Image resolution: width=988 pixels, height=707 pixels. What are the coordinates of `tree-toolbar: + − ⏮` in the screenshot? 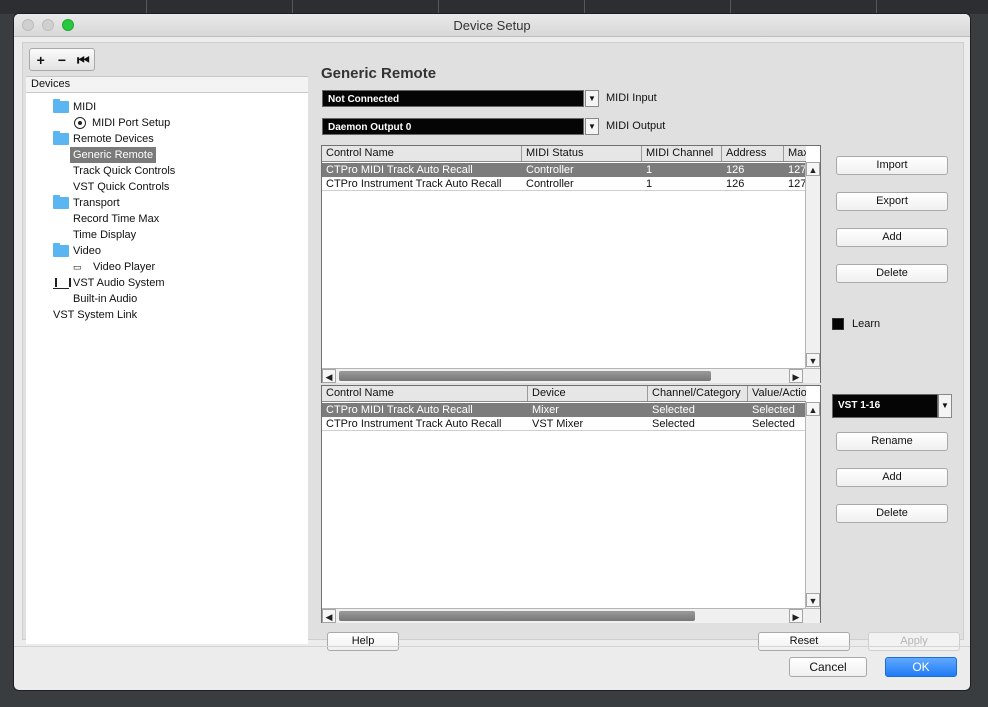 It's located at (62, 59).